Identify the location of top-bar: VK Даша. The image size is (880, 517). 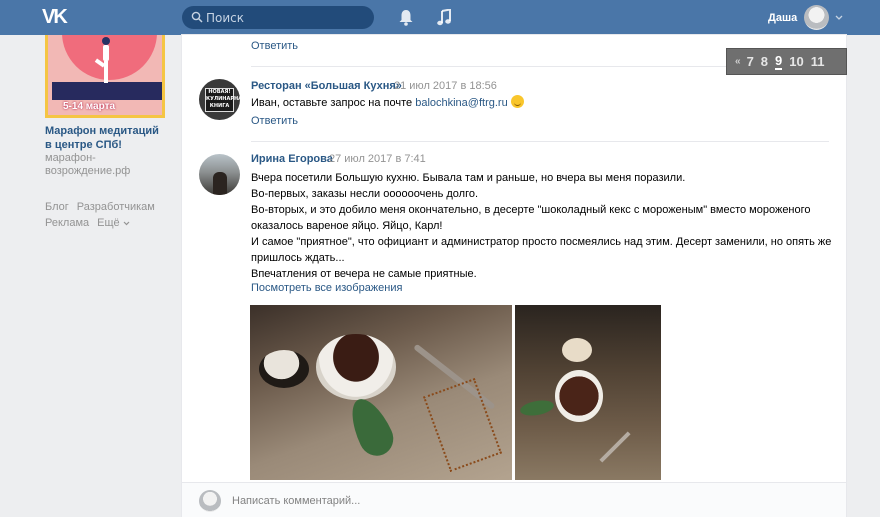
(440, 17).